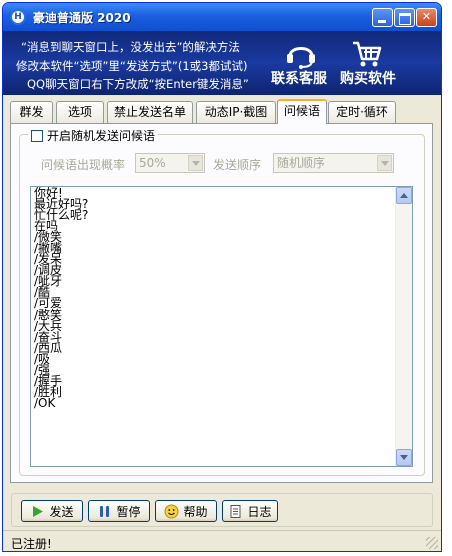  What do you see at coordinates (362, 112) in the screenshot?
I see `tab-timer-loop: 定时·循环` at bounding box center [362, 112].